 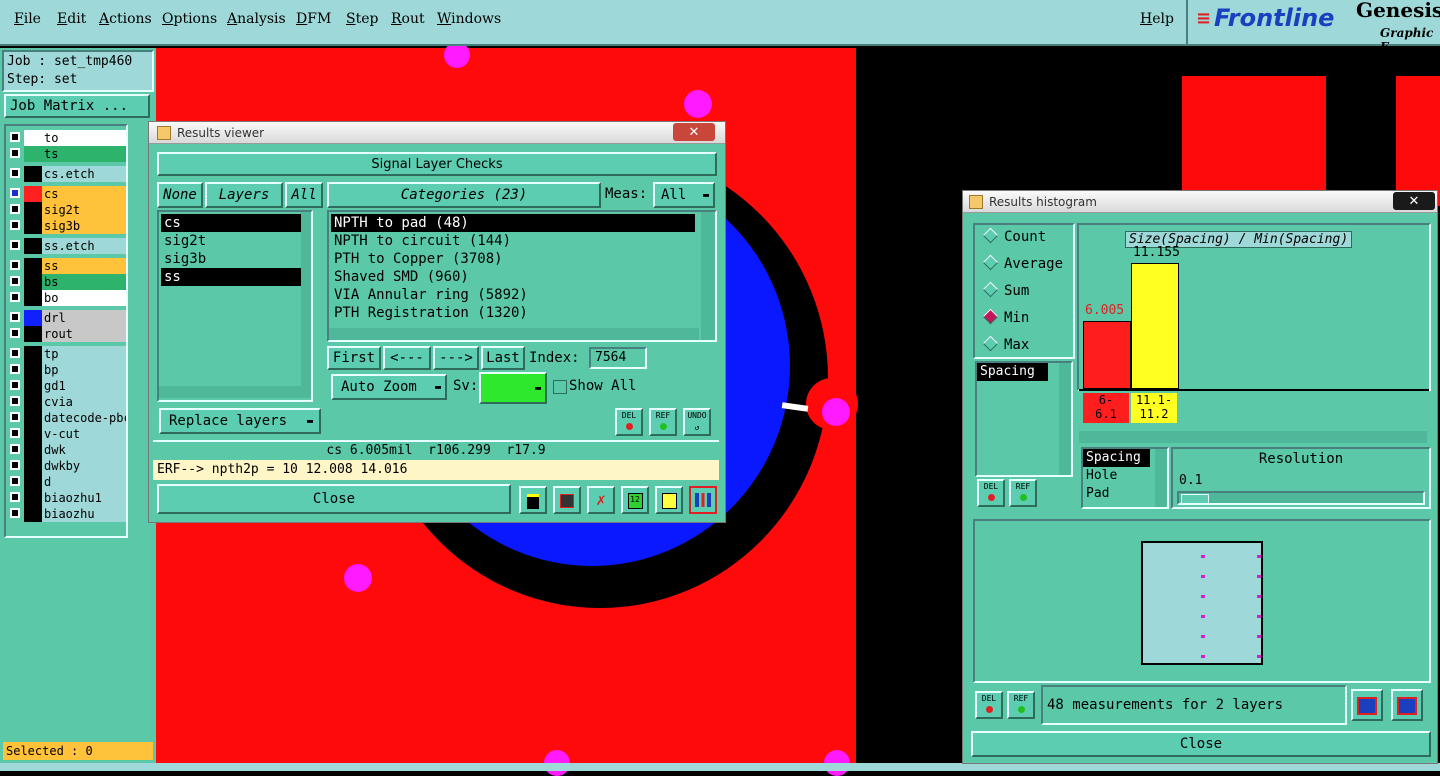 What do you see at coordinates (684, 195) in the screenshot?
I see `meas-dropdown: All ▬` at bounding box center [684, 195].